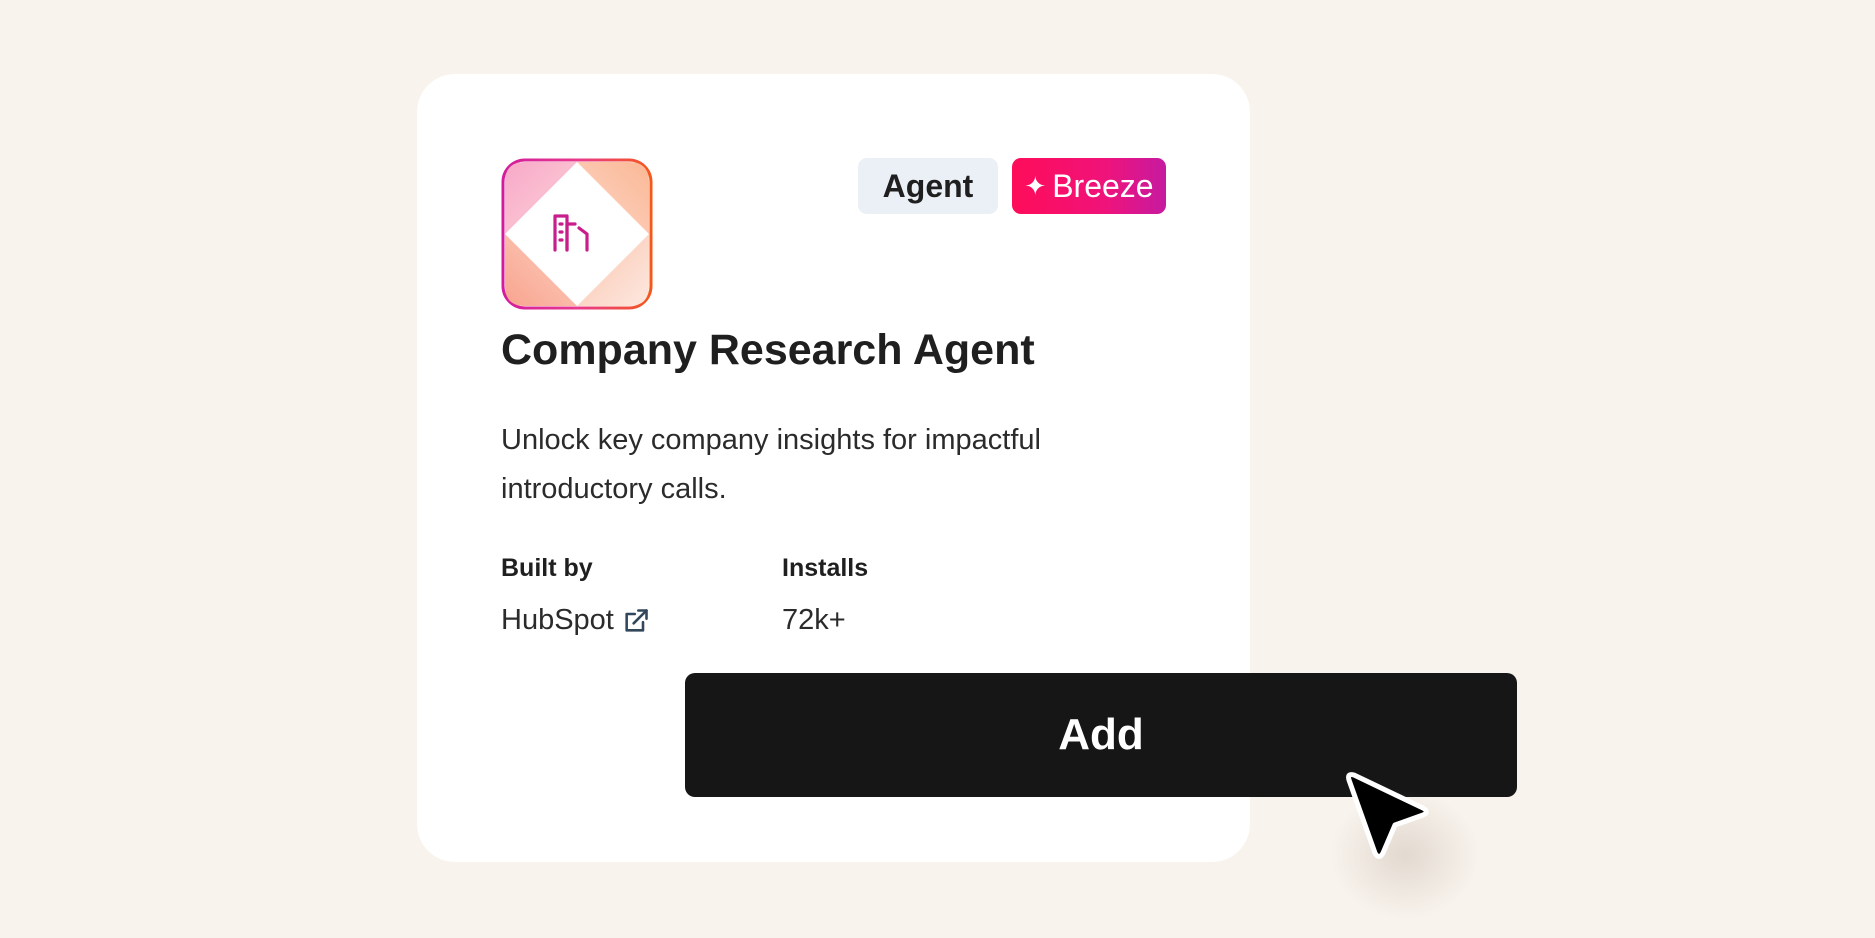 This screenshot has width=1875, height=938. I want to click on built-by-link: HubSpot, so click(575, 620).